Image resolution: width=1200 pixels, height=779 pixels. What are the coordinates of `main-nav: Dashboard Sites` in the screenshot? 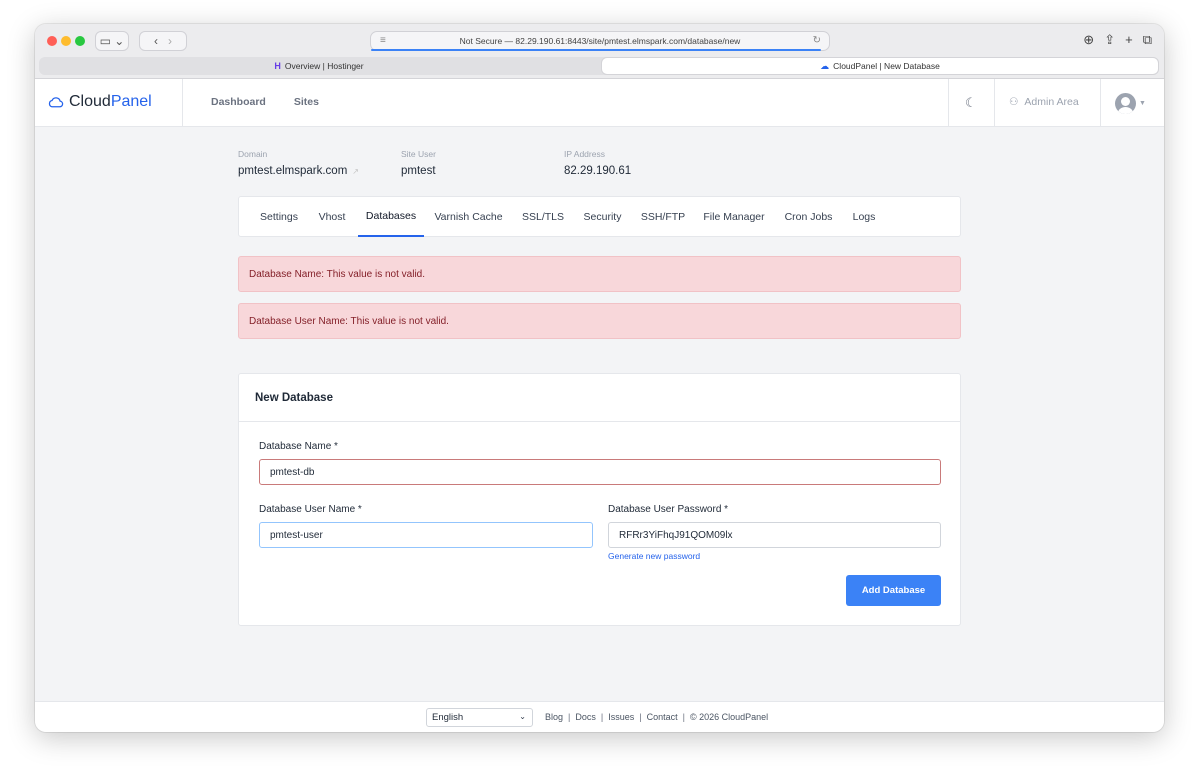 It's located at (265, 102).